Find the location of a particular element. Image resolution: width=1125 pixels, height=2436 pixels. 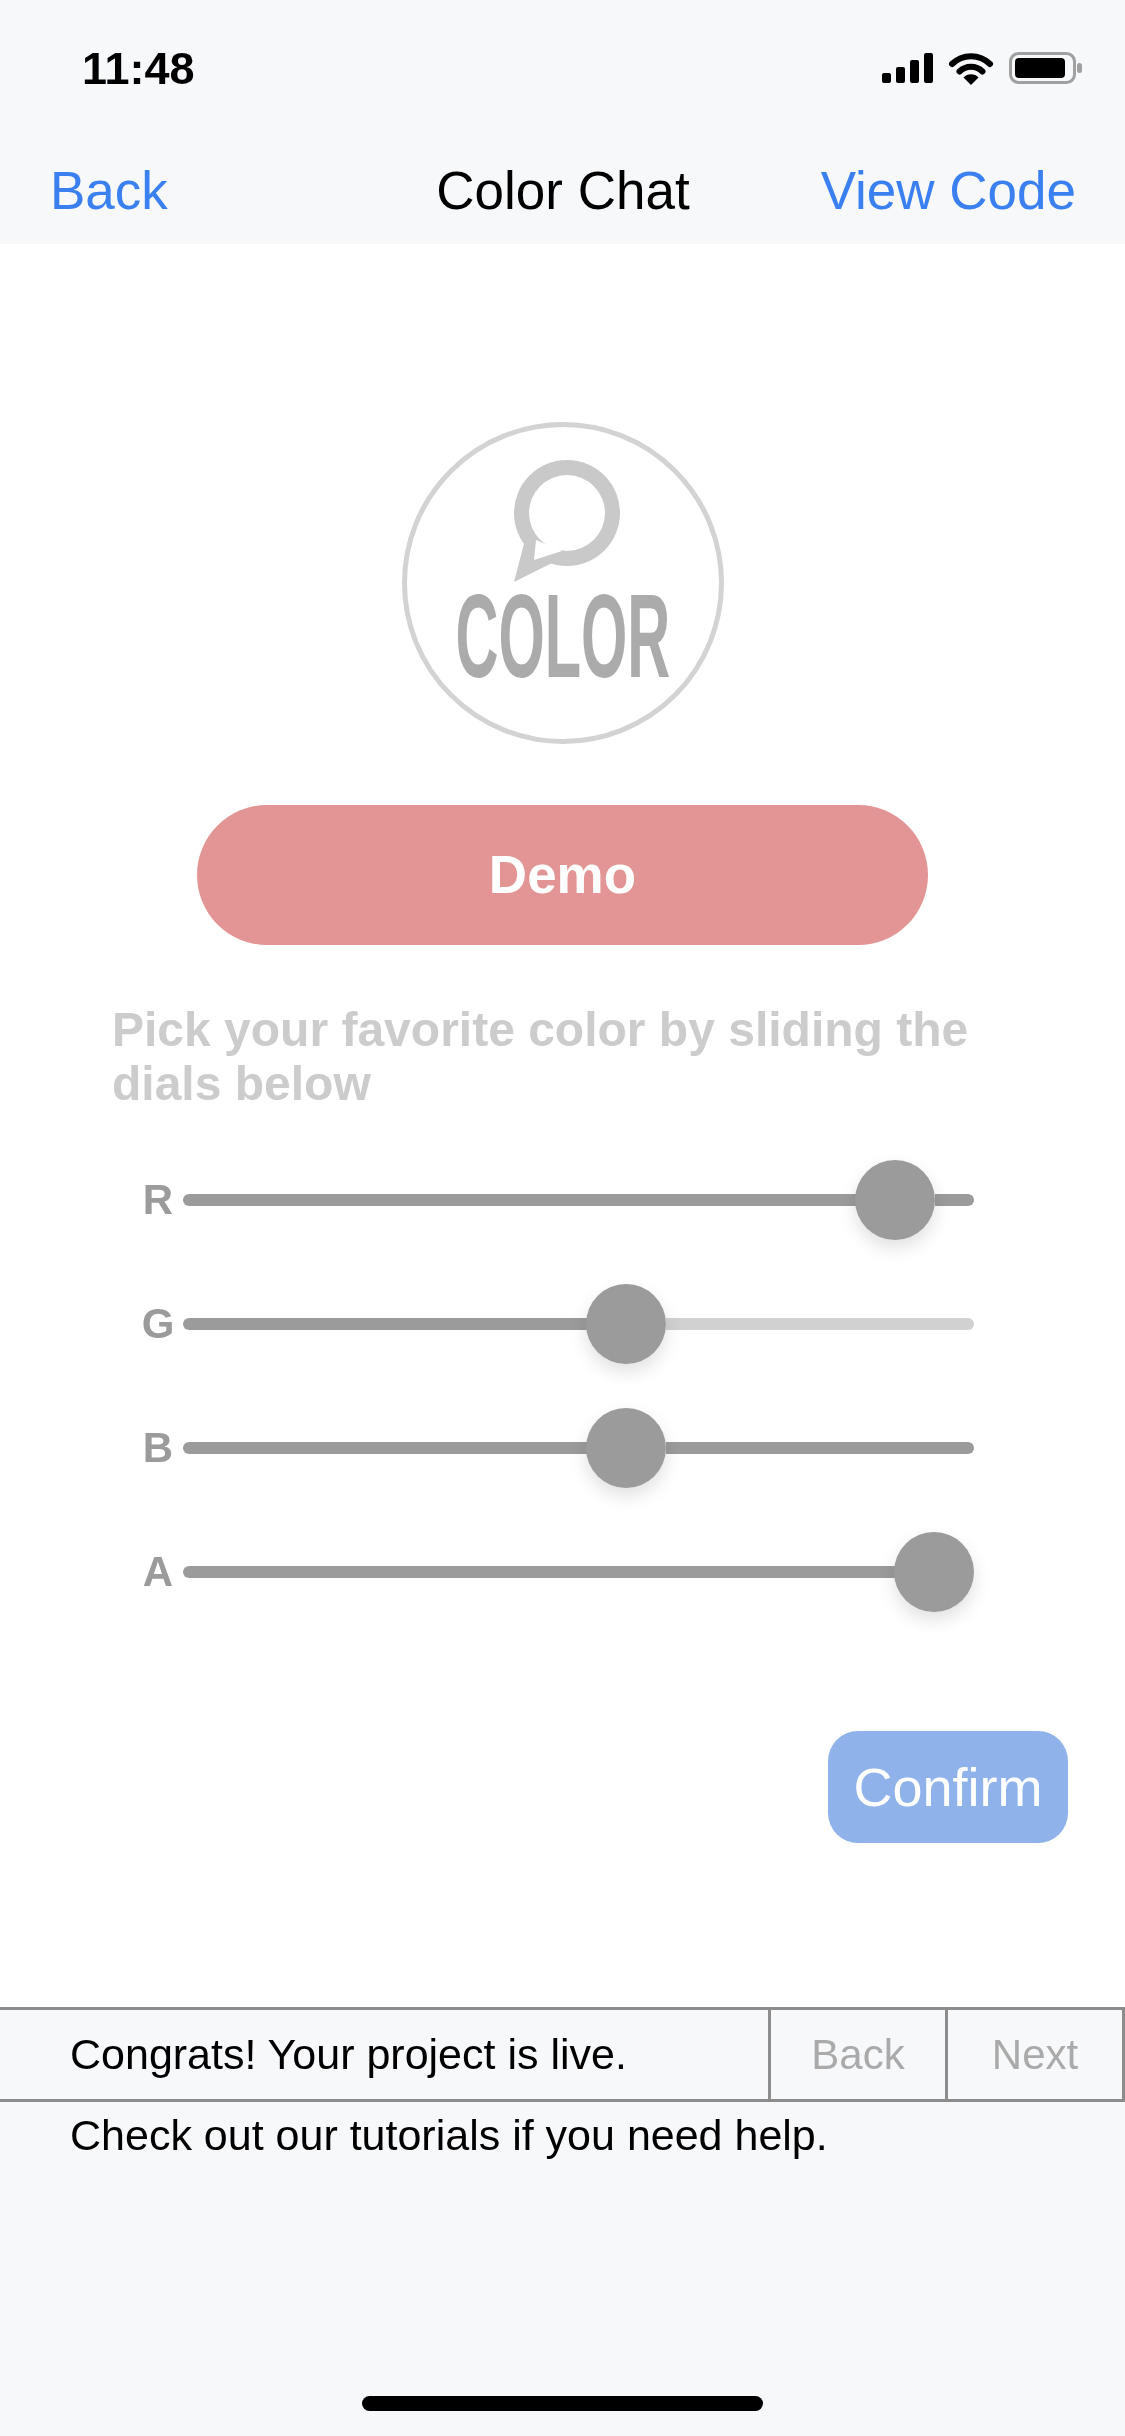

speech-bubble-icon is located at coordinates (566, 521).